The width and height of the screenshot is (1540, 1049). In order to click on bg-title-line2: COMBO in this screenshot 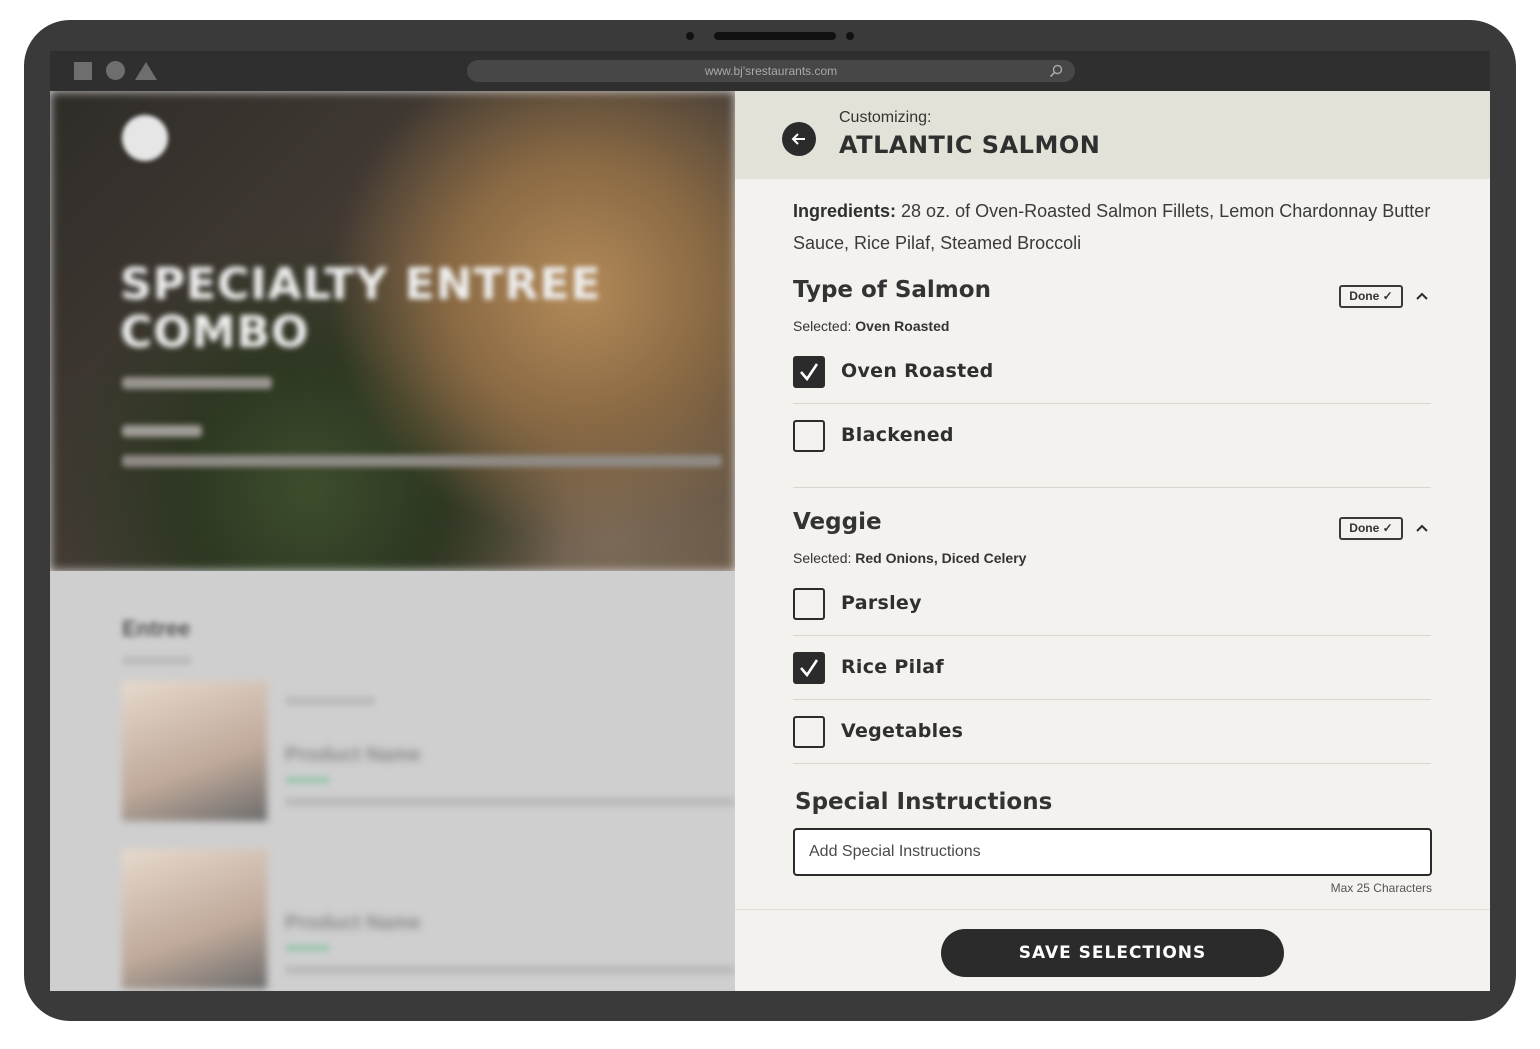, I will do `click(215, 332)`.